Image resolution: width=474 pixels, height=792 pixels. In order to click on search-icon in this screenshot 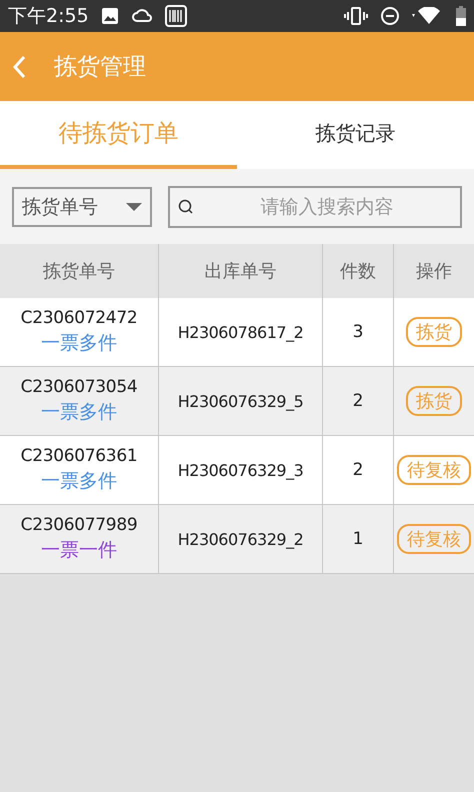, I will do `click(186, 206)`.